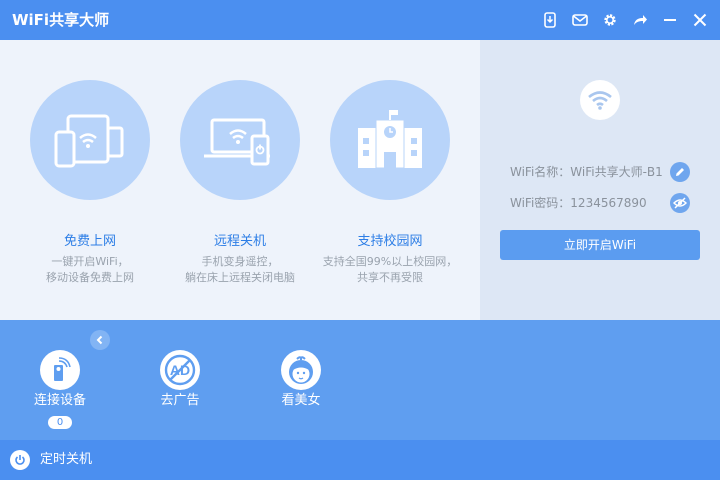  I want to click on school-icon, so click(390, 140).